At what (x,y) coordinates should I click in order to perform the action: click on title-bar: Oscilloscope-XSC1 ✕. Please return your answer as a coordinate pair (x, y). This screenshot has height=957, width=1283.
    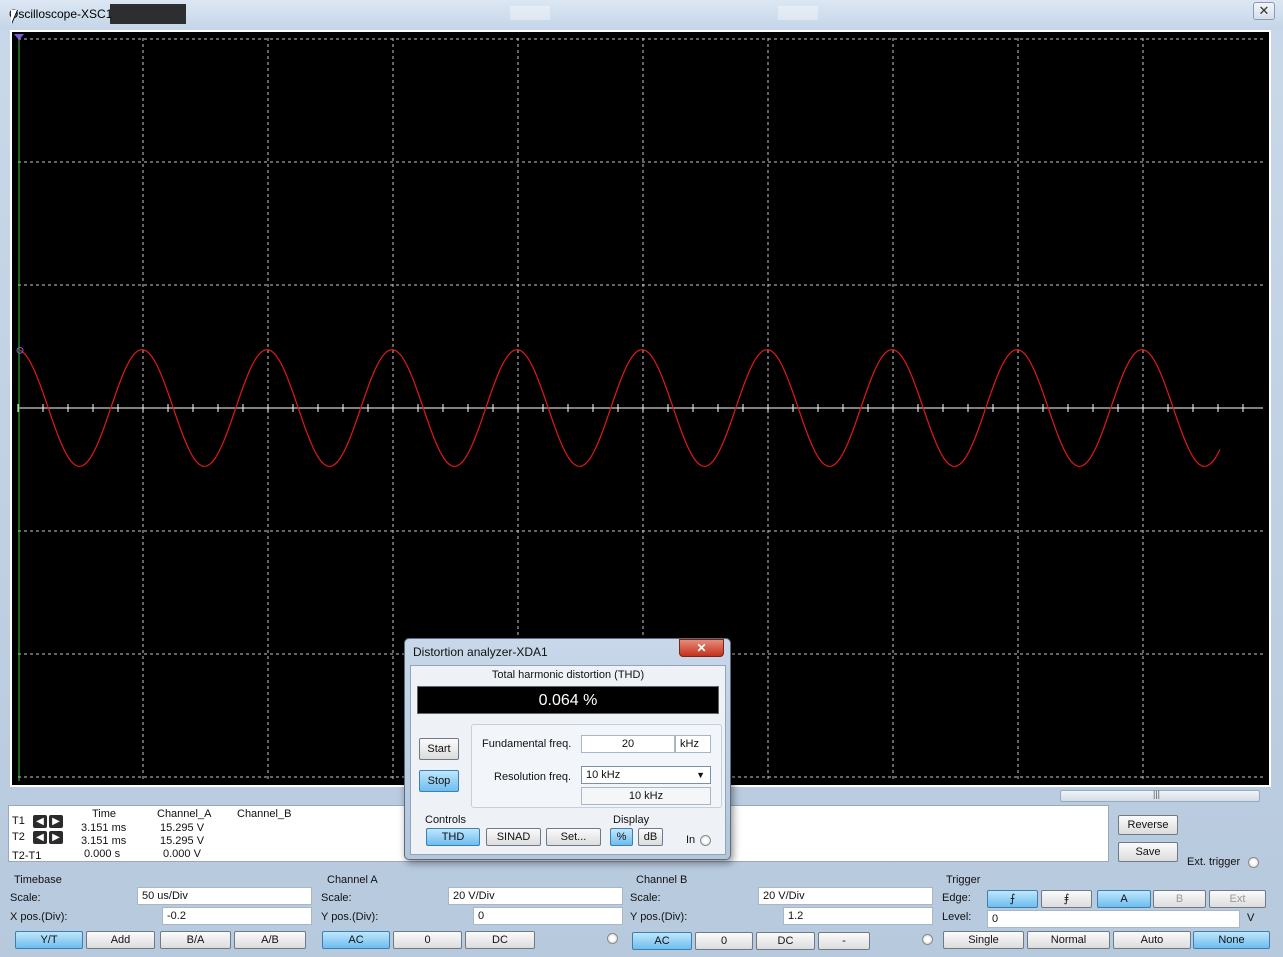
    Looking at the image, I should click on (641, 15).